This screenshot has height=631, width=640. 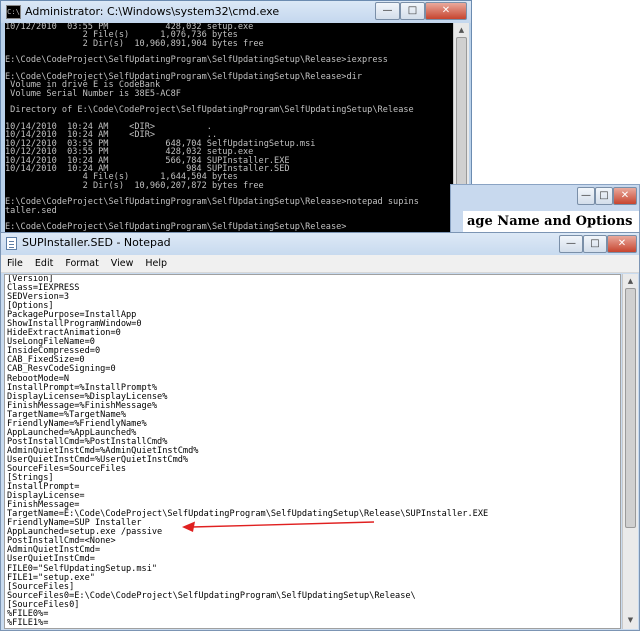 What do you see at coordinates (54, 550) in the screenshot?
I see `text-line: AdminQuietInstCmd=` at bounding box center [54, 550].